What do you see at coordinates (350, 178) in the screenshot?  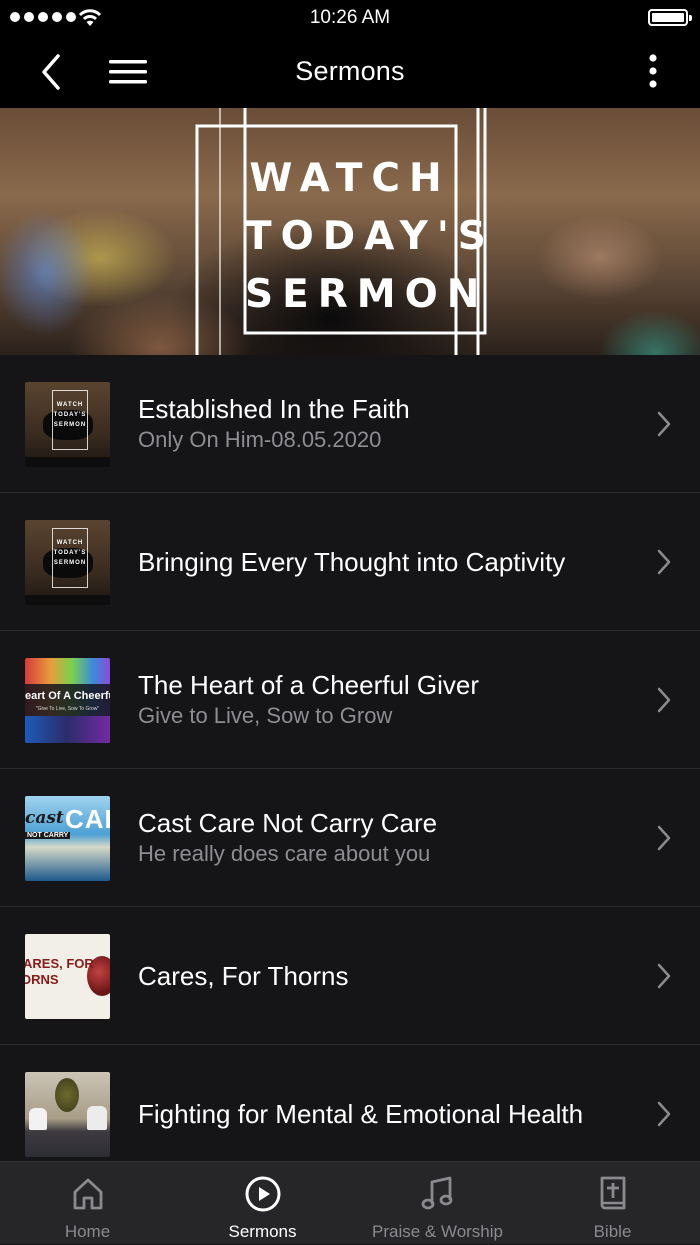 I see `banner-line-1: WATCH` at bounding box center [350, 178].